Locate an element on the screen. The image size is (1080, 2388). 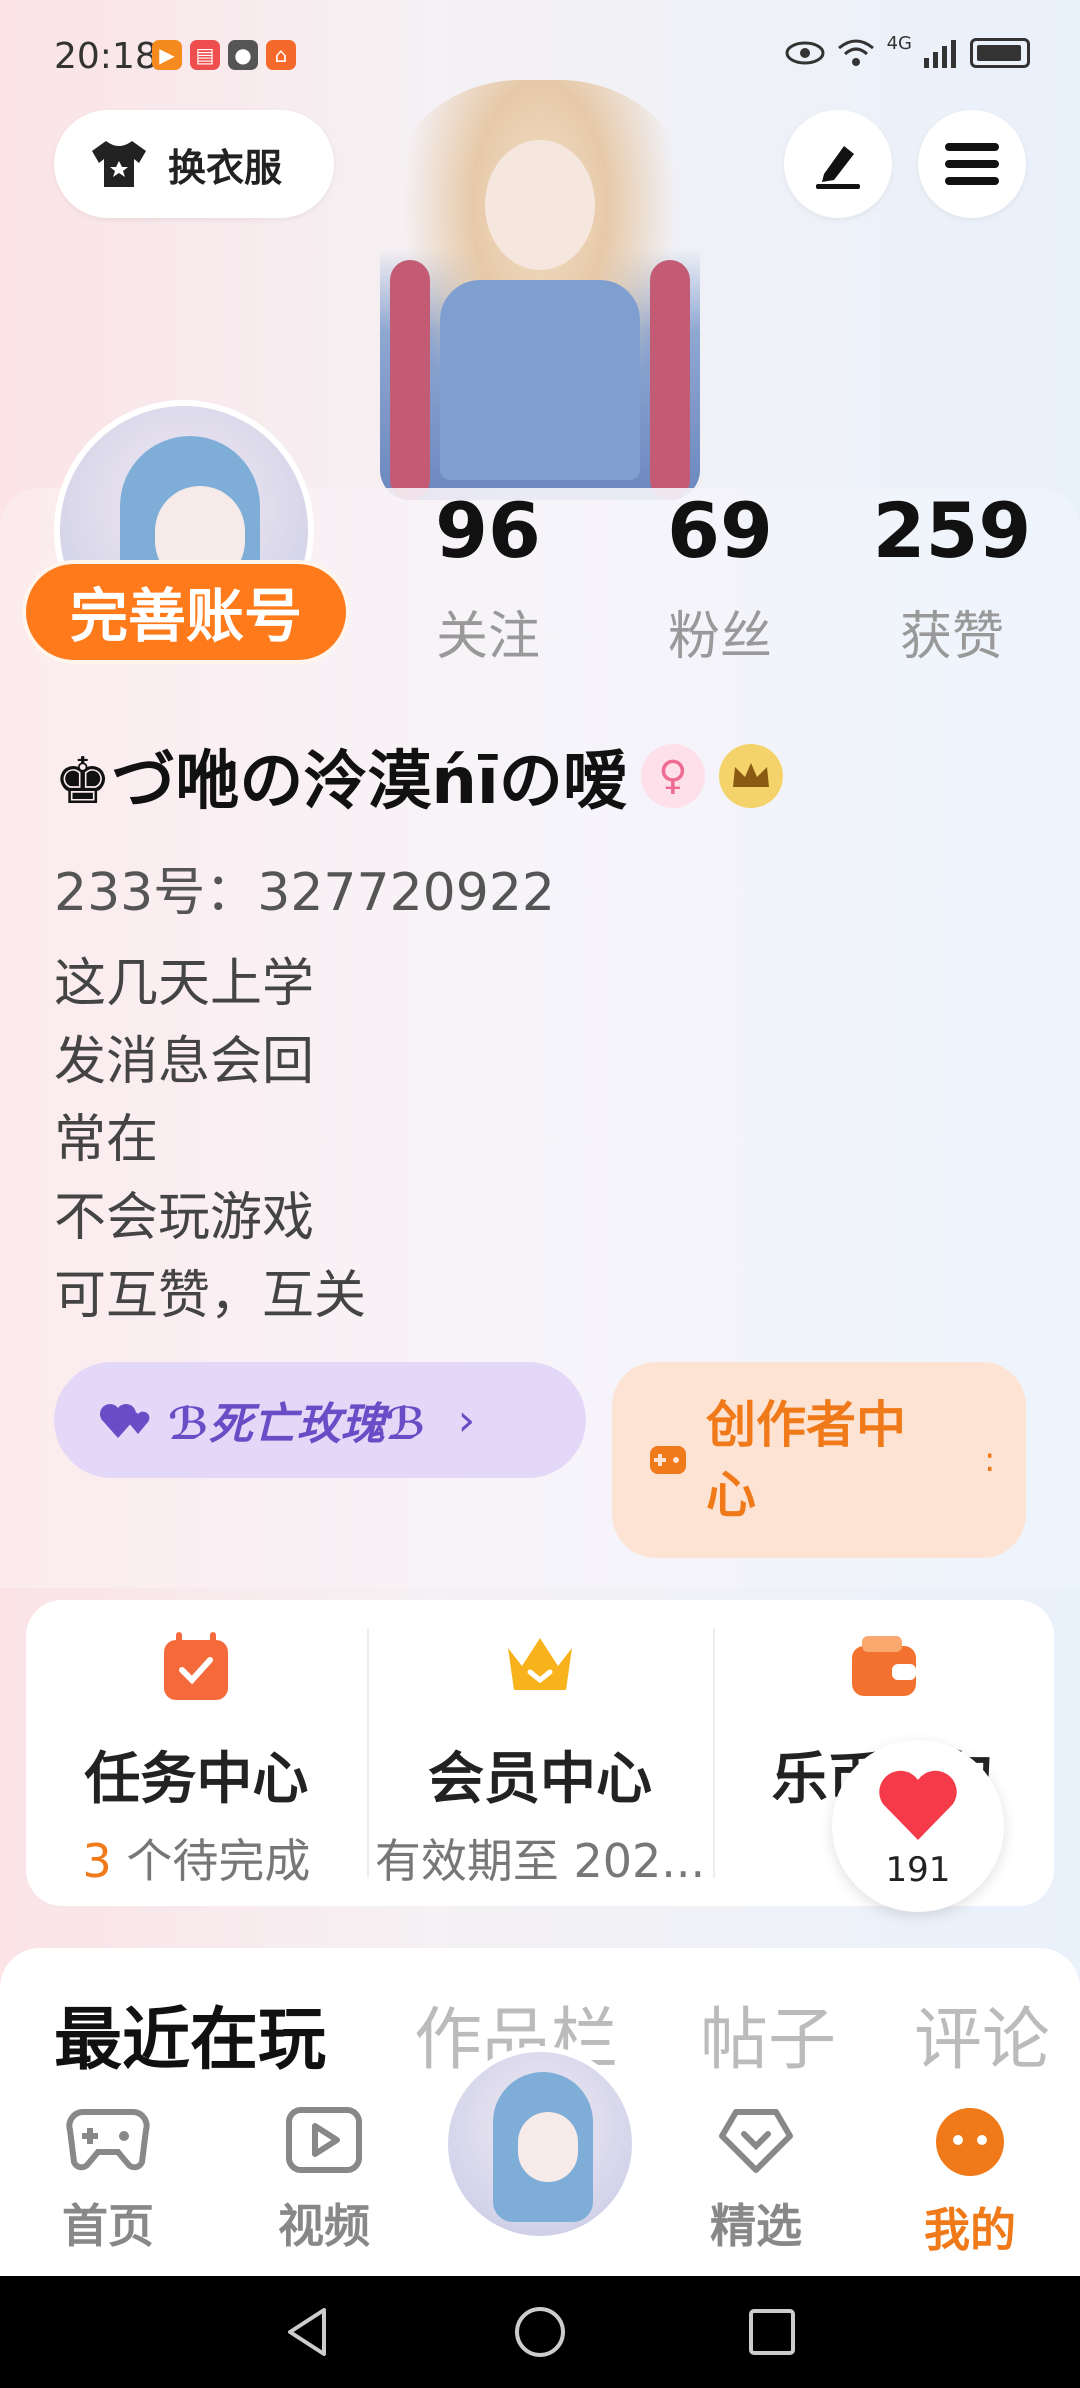
followers-count: 69 is located at coordinates (720, 530).